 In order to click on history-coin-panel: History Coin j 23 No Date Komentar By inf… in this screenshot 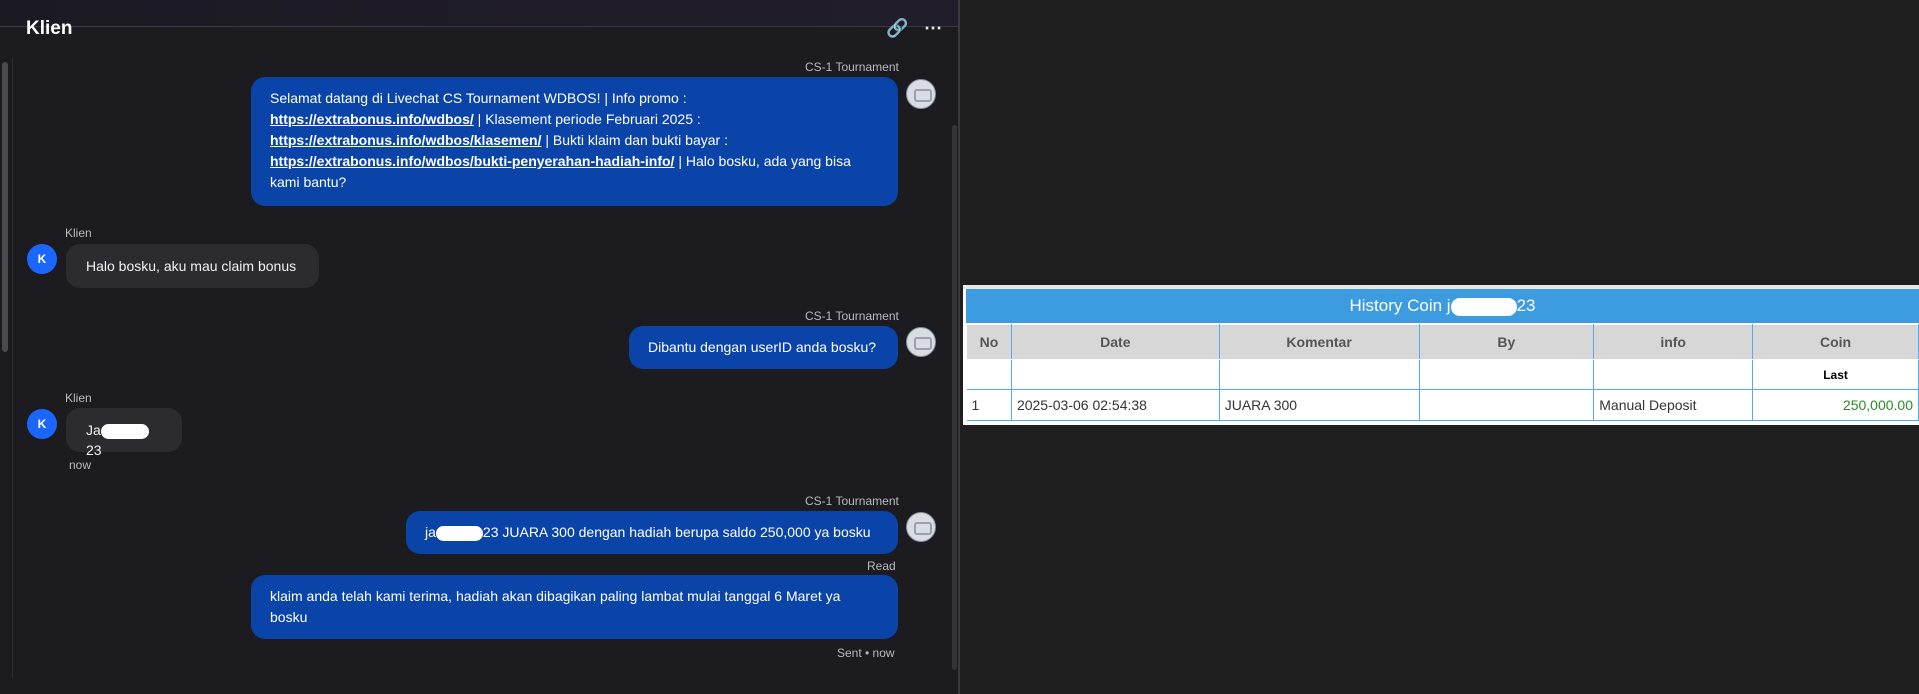, I will do `click(1441, 355)`.